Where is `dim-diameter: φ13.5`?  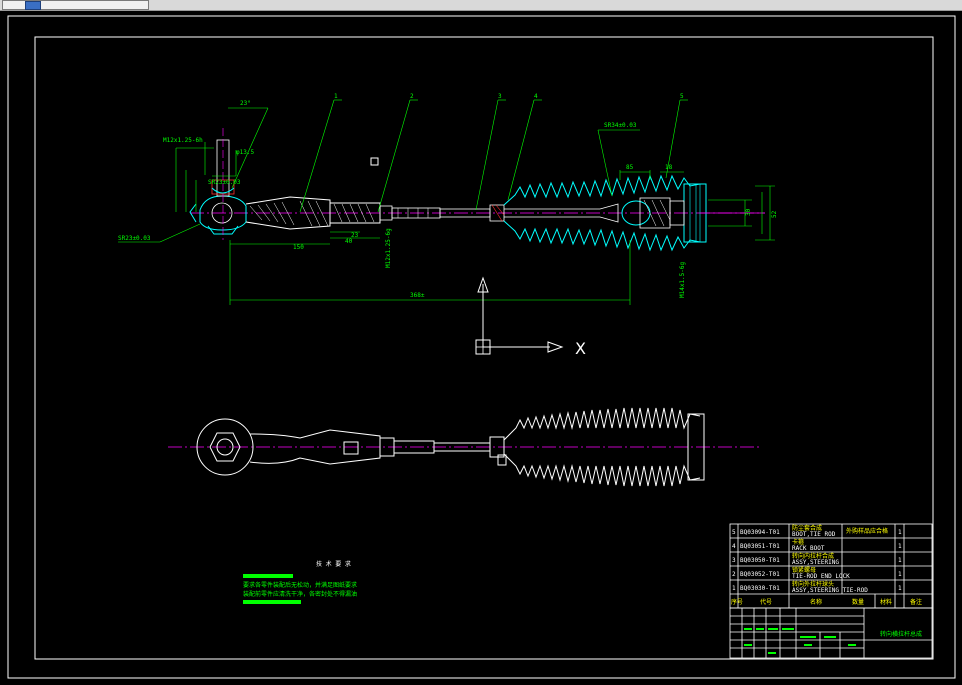 dim-diameter: φ13.5 is located at coordinates (245, 152).